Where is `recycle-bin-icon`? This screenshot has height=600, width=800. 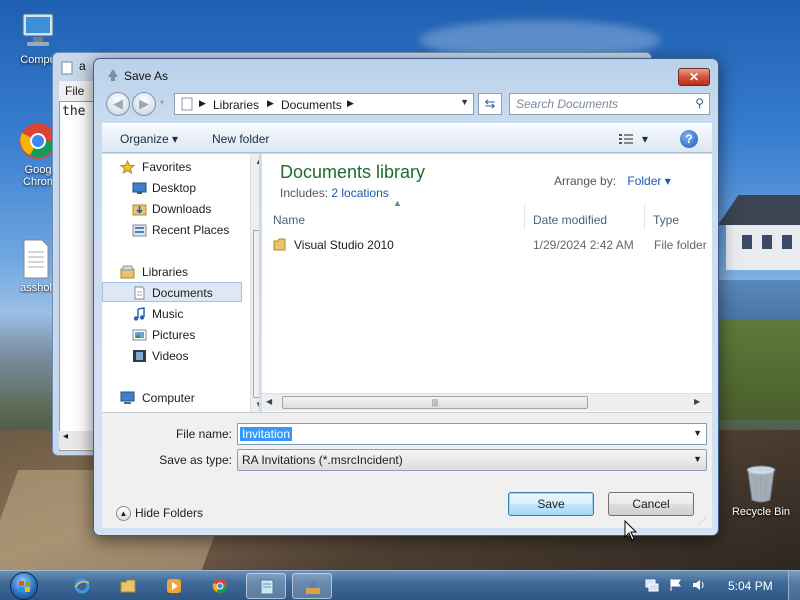
recycle-bin-icon is located at coordinates (761, 484).